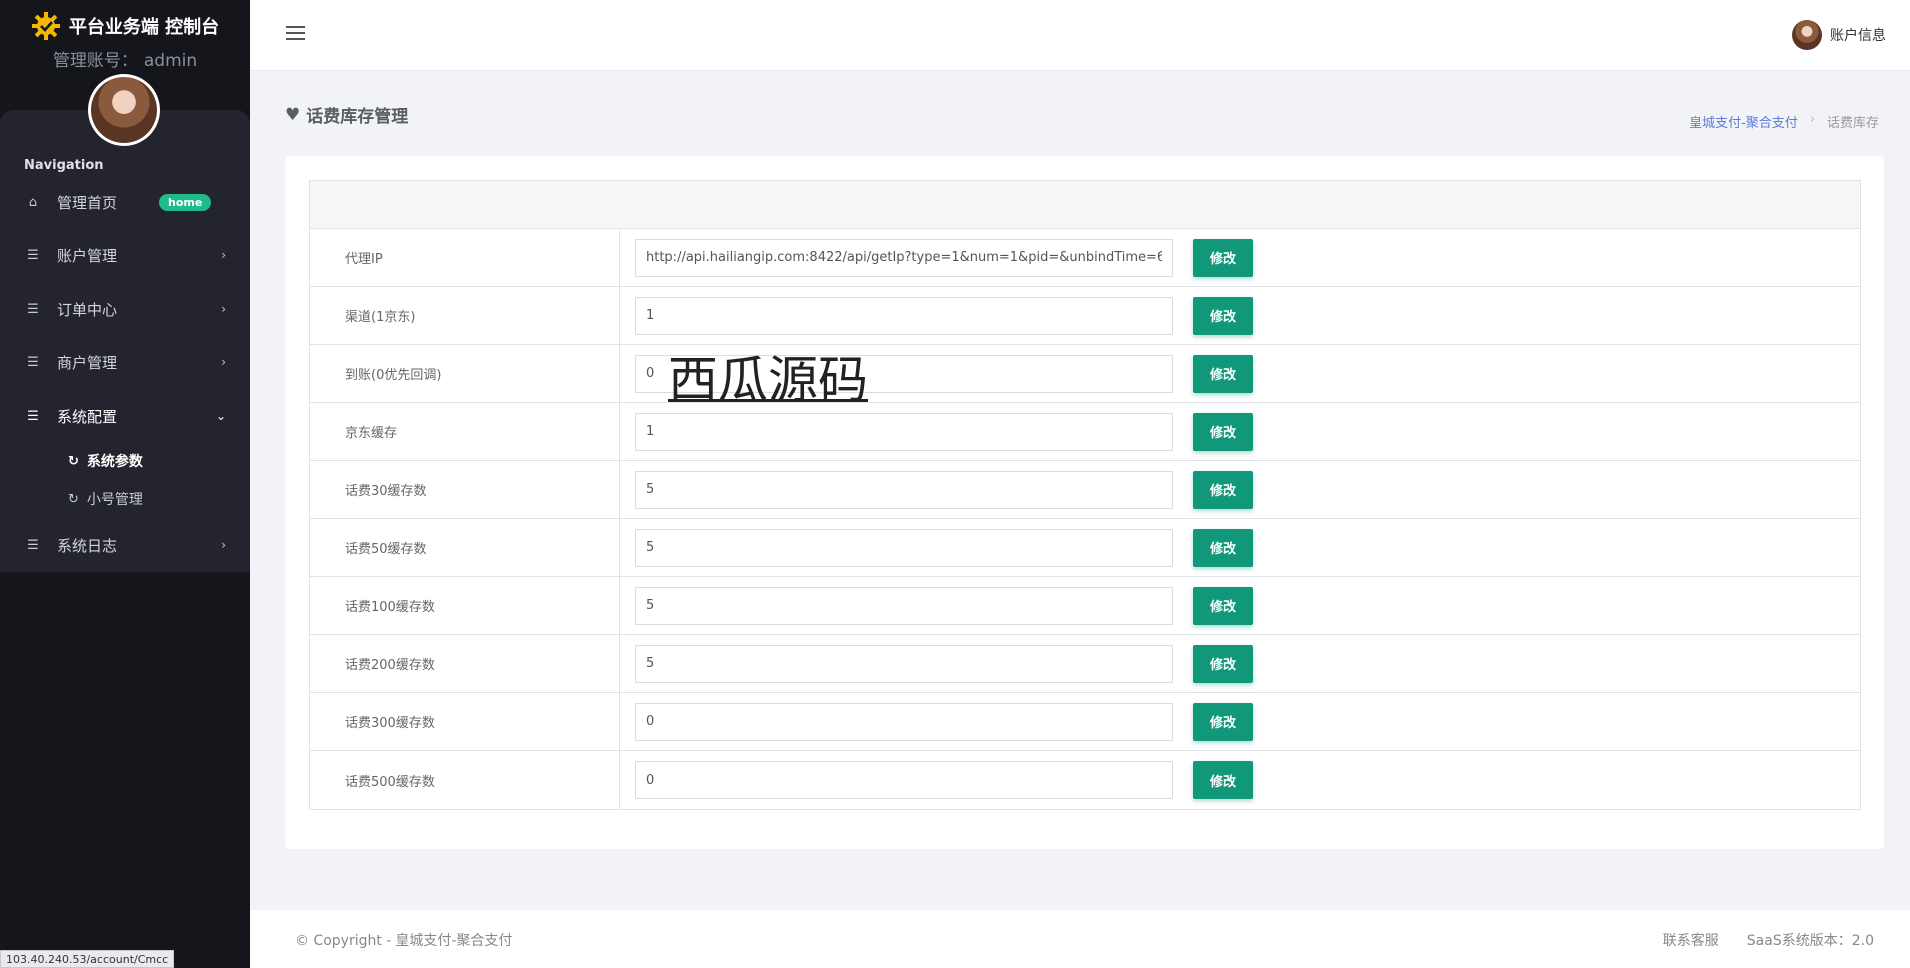  I want to click on sidebar-item-orders: ☰ 订单中心 ›, so click(125, 309).